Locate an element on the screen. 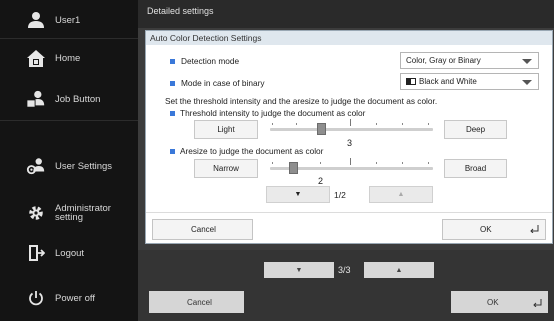 This screenshot has height=321, width=554. binary-mode-value: Black and White is located at coordinates (448, 81).